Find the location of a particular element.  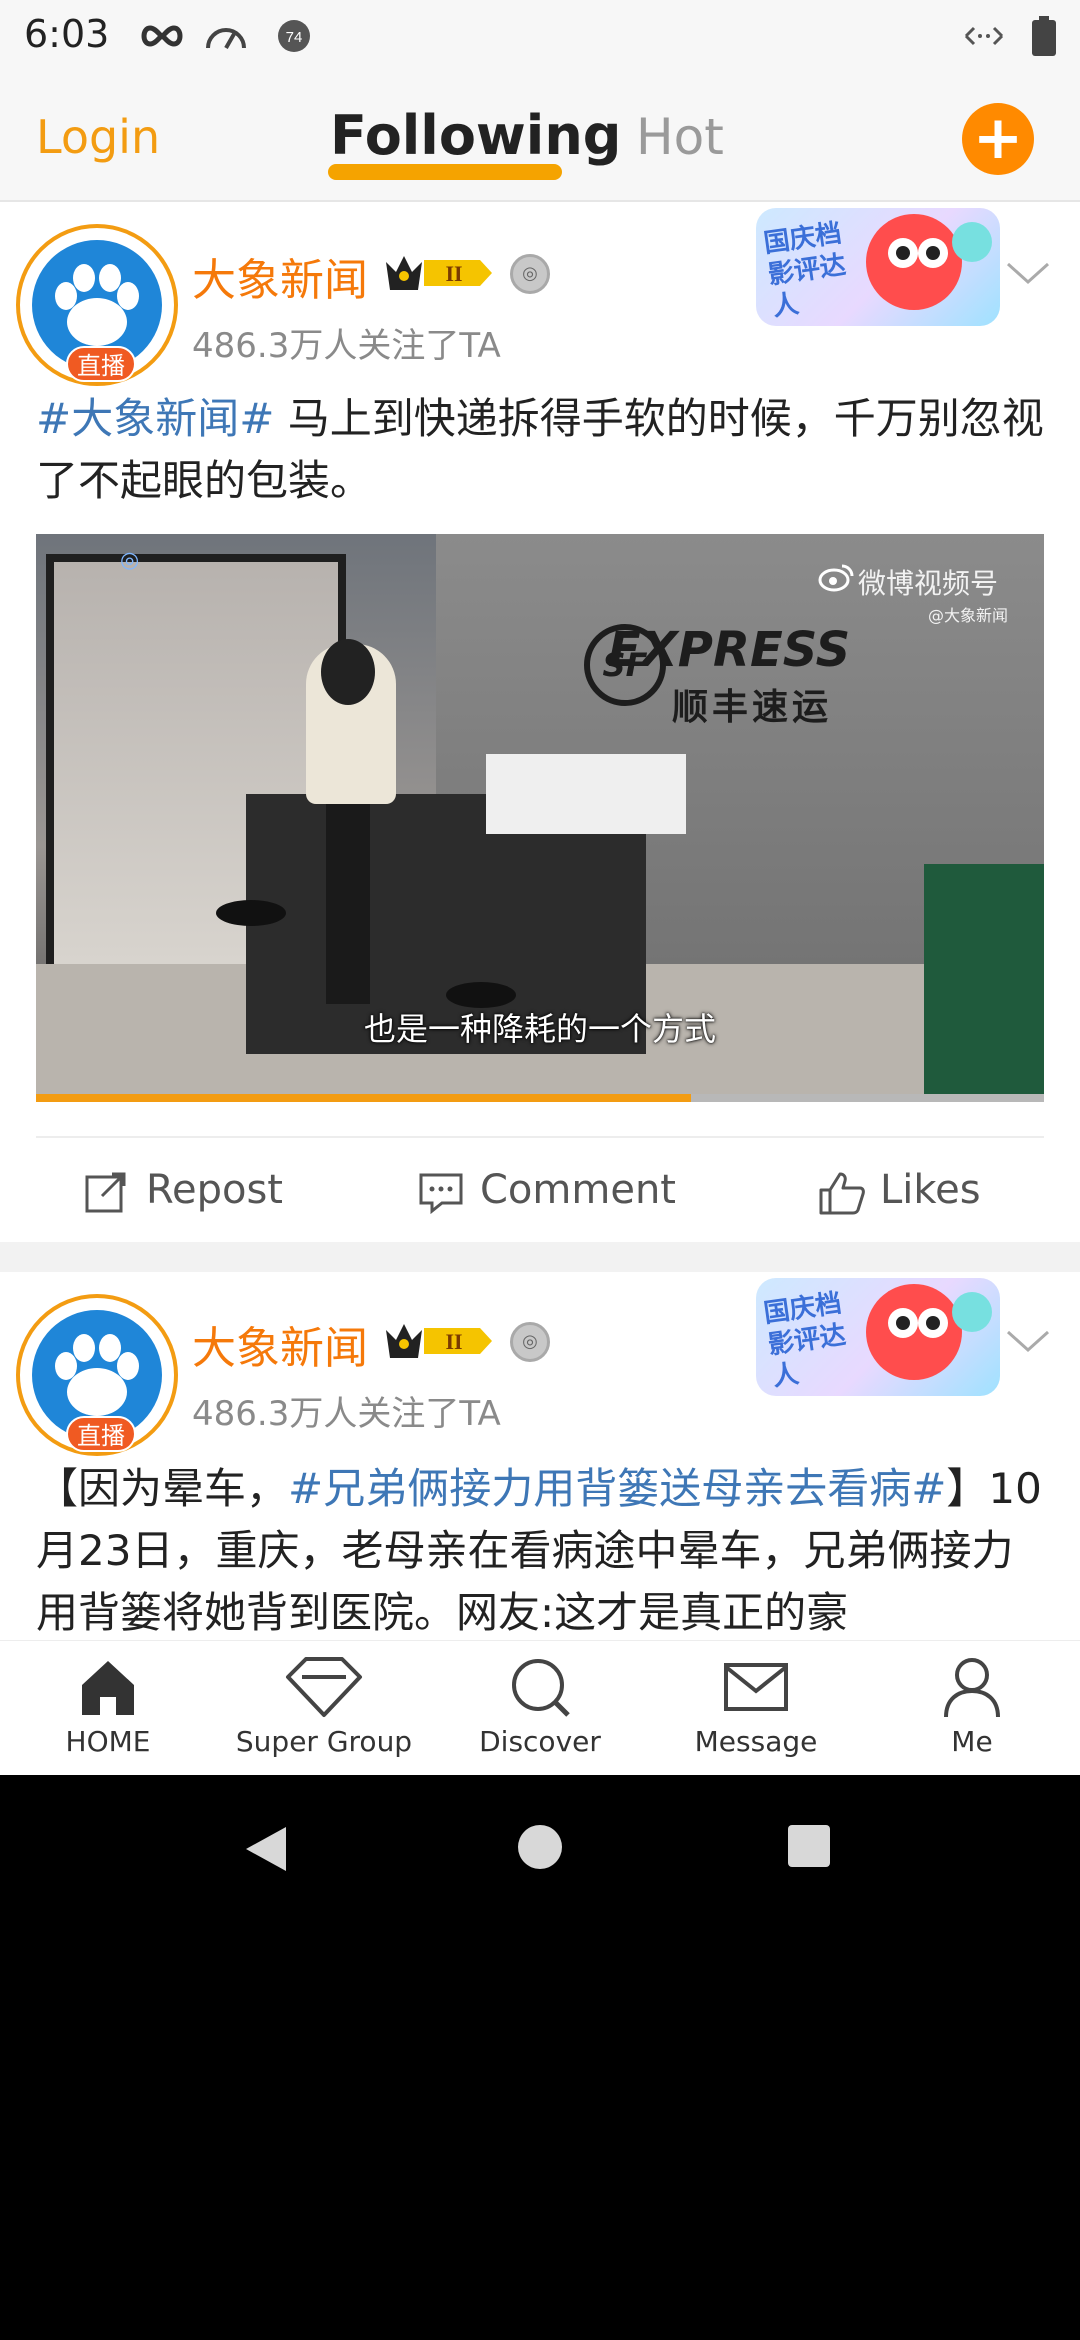

video-watermark-sub: @大象新闻 is located at coordinates (968, 615).